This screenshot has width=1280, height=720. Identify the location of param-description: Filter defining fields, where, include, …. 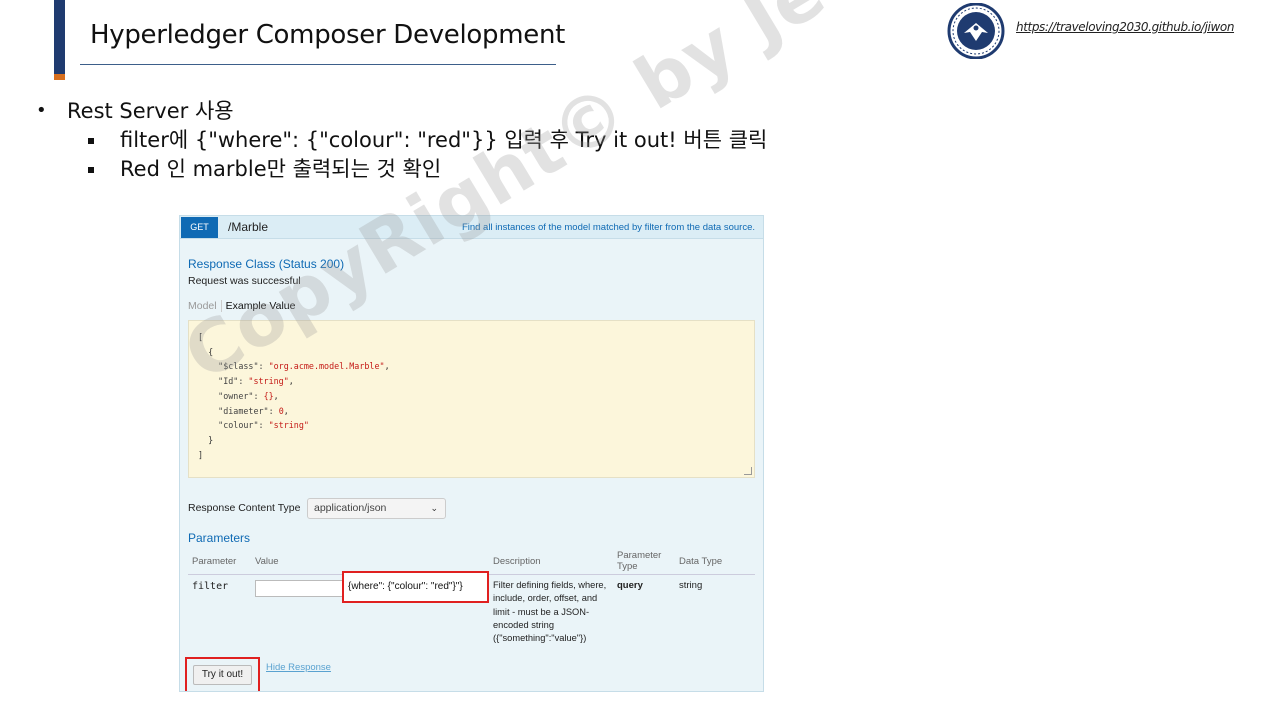
(550, 612).